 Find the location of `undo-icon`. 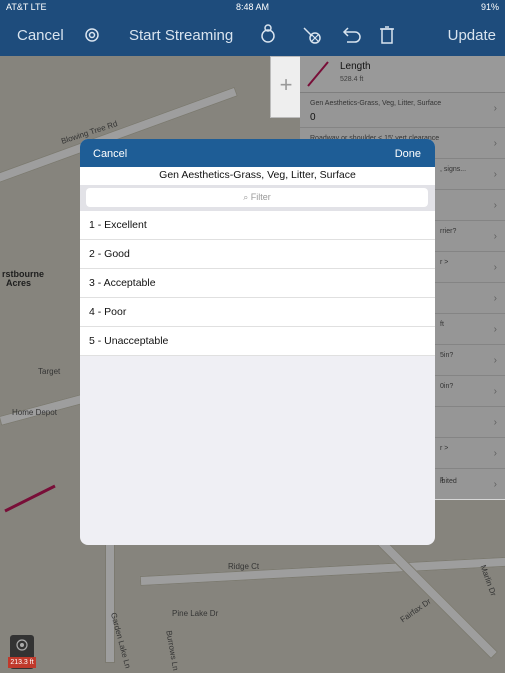

undo-icon is located at coordinates (351, 35).